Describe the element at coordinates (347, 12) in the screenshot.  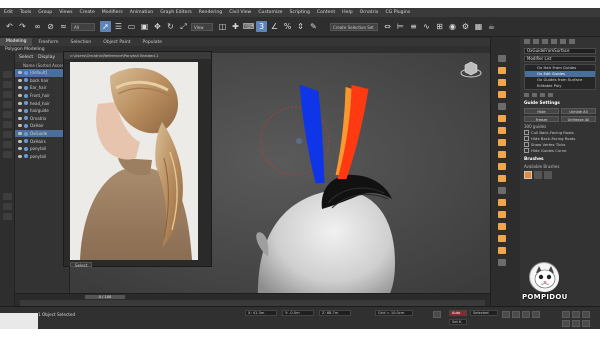
I see `menu-item-help: Help` at that location.